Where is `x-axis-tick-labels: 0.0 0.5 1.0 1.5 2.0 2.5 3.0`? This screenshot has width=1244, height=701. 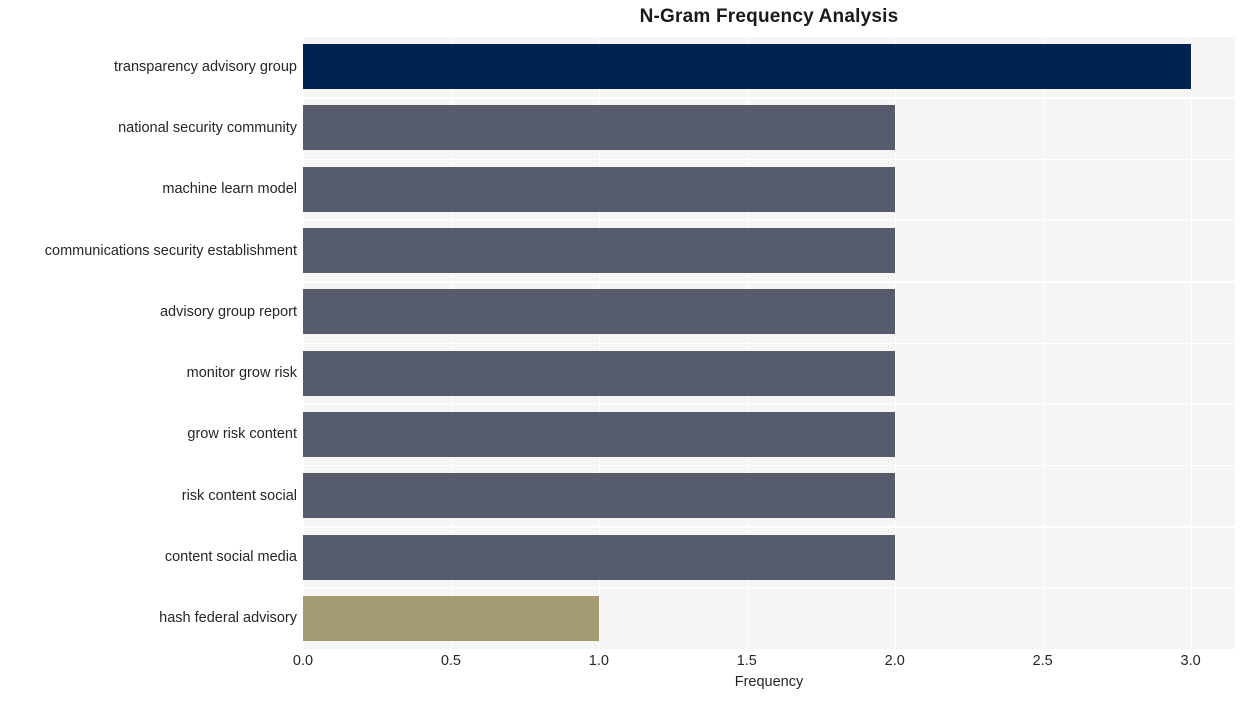
x-axis-tick-labels: 0.0 0.5 1.0 1.5 2.0 2.5 3.0 is located at coordinates (764, 662).